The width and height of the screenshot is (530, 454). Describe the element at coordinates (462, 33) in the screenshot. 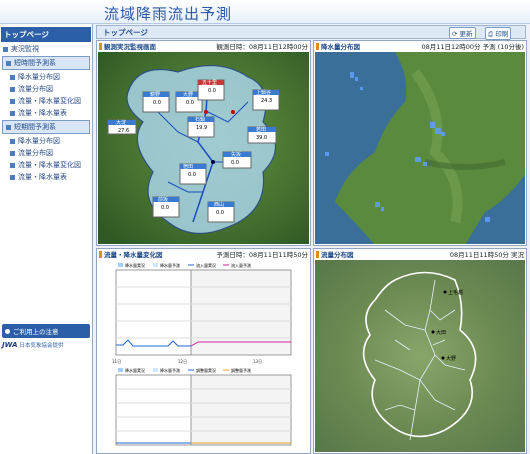

I see `refresh-button: ⟳ 更新` at that location.